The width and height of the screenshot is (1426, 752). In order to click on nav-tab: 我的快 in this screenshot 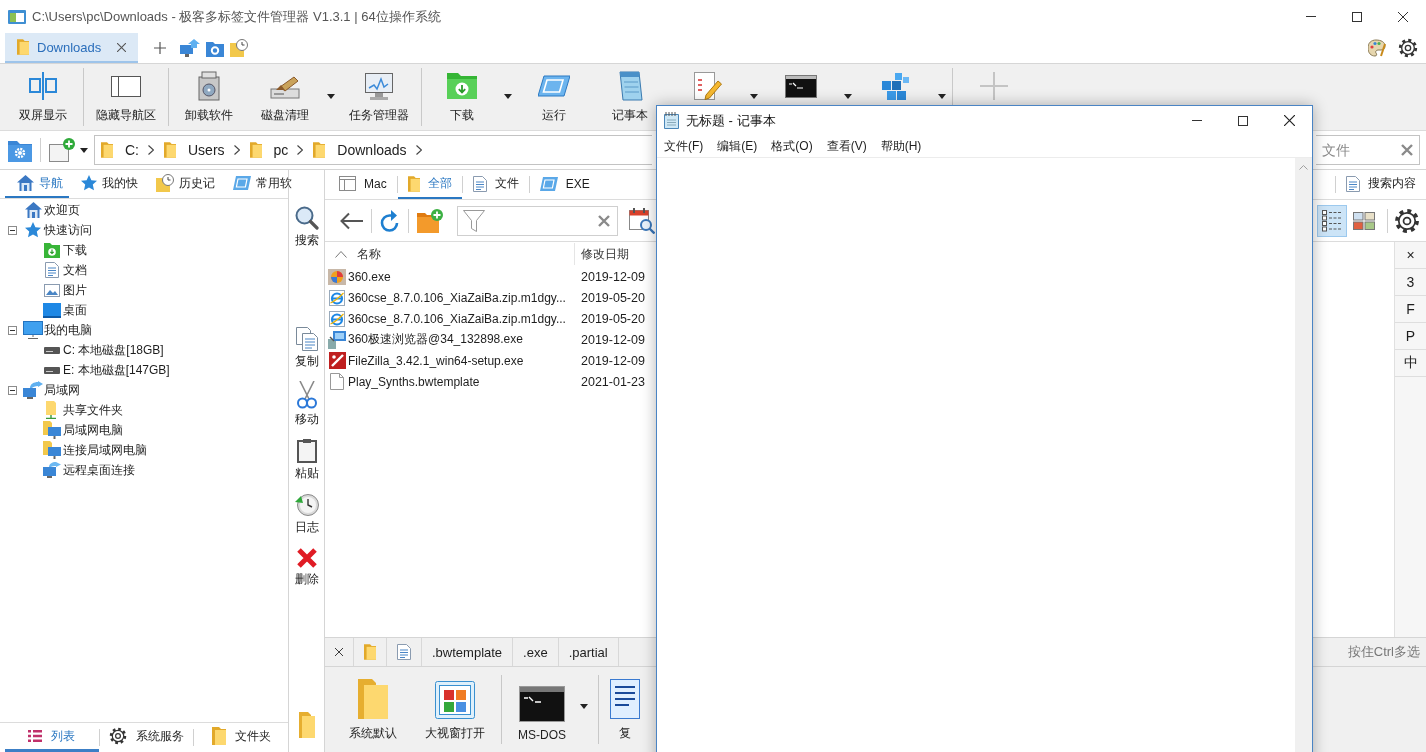, I will do `click(106, 184)`.